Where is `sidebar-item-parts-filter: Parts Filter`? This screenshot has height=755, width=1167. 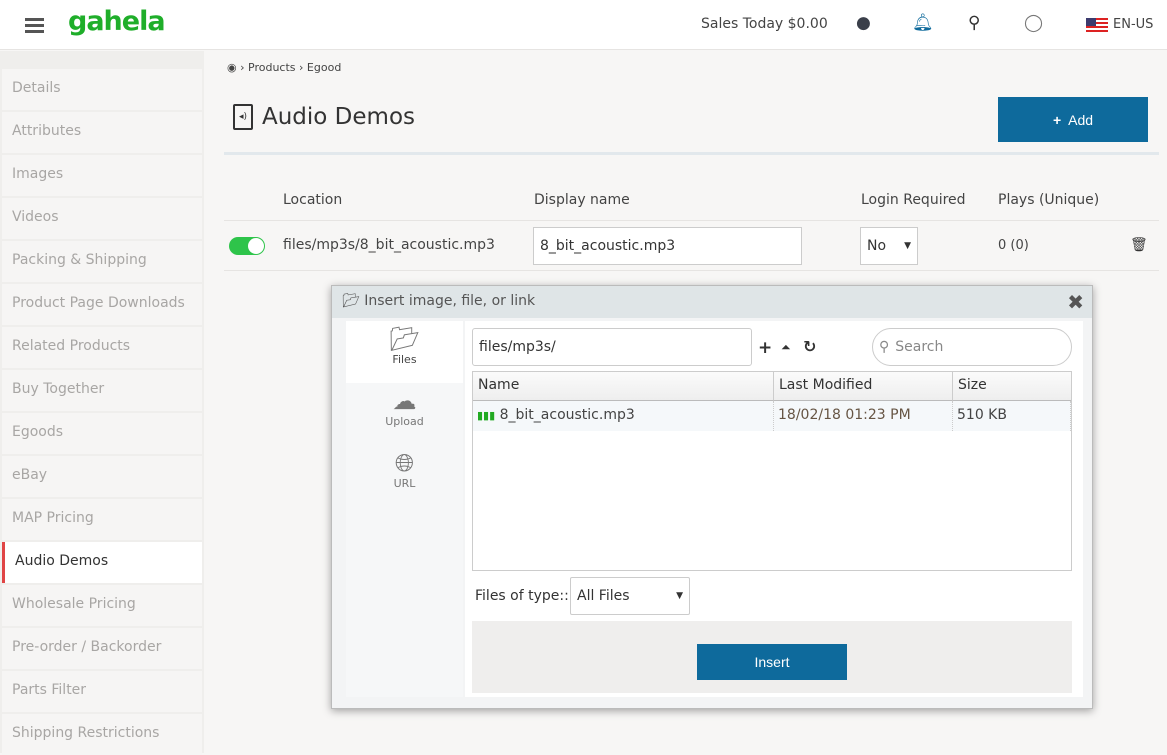
sidebar-item-parts-filter: Parts Filter is located at coordinates (102, 691).